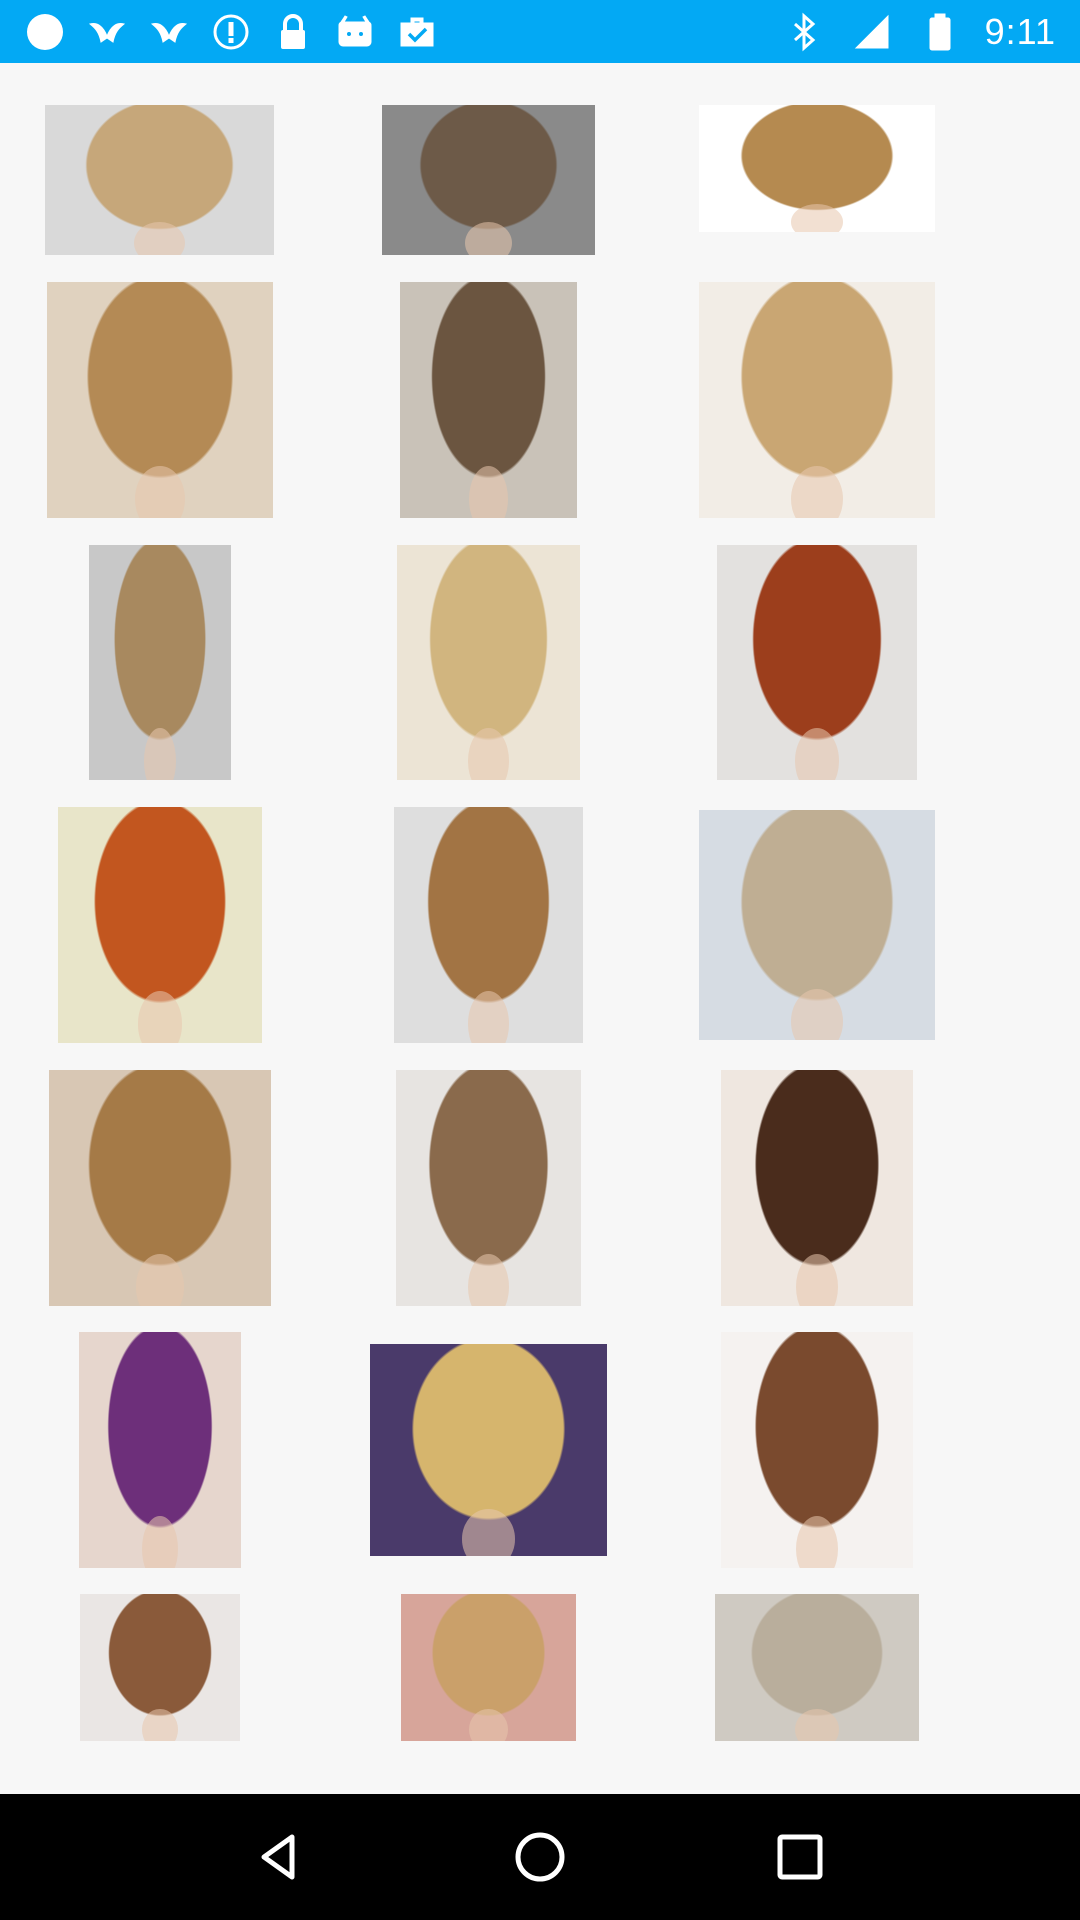  I want to click on navigation-bar, so click(540, 1857).